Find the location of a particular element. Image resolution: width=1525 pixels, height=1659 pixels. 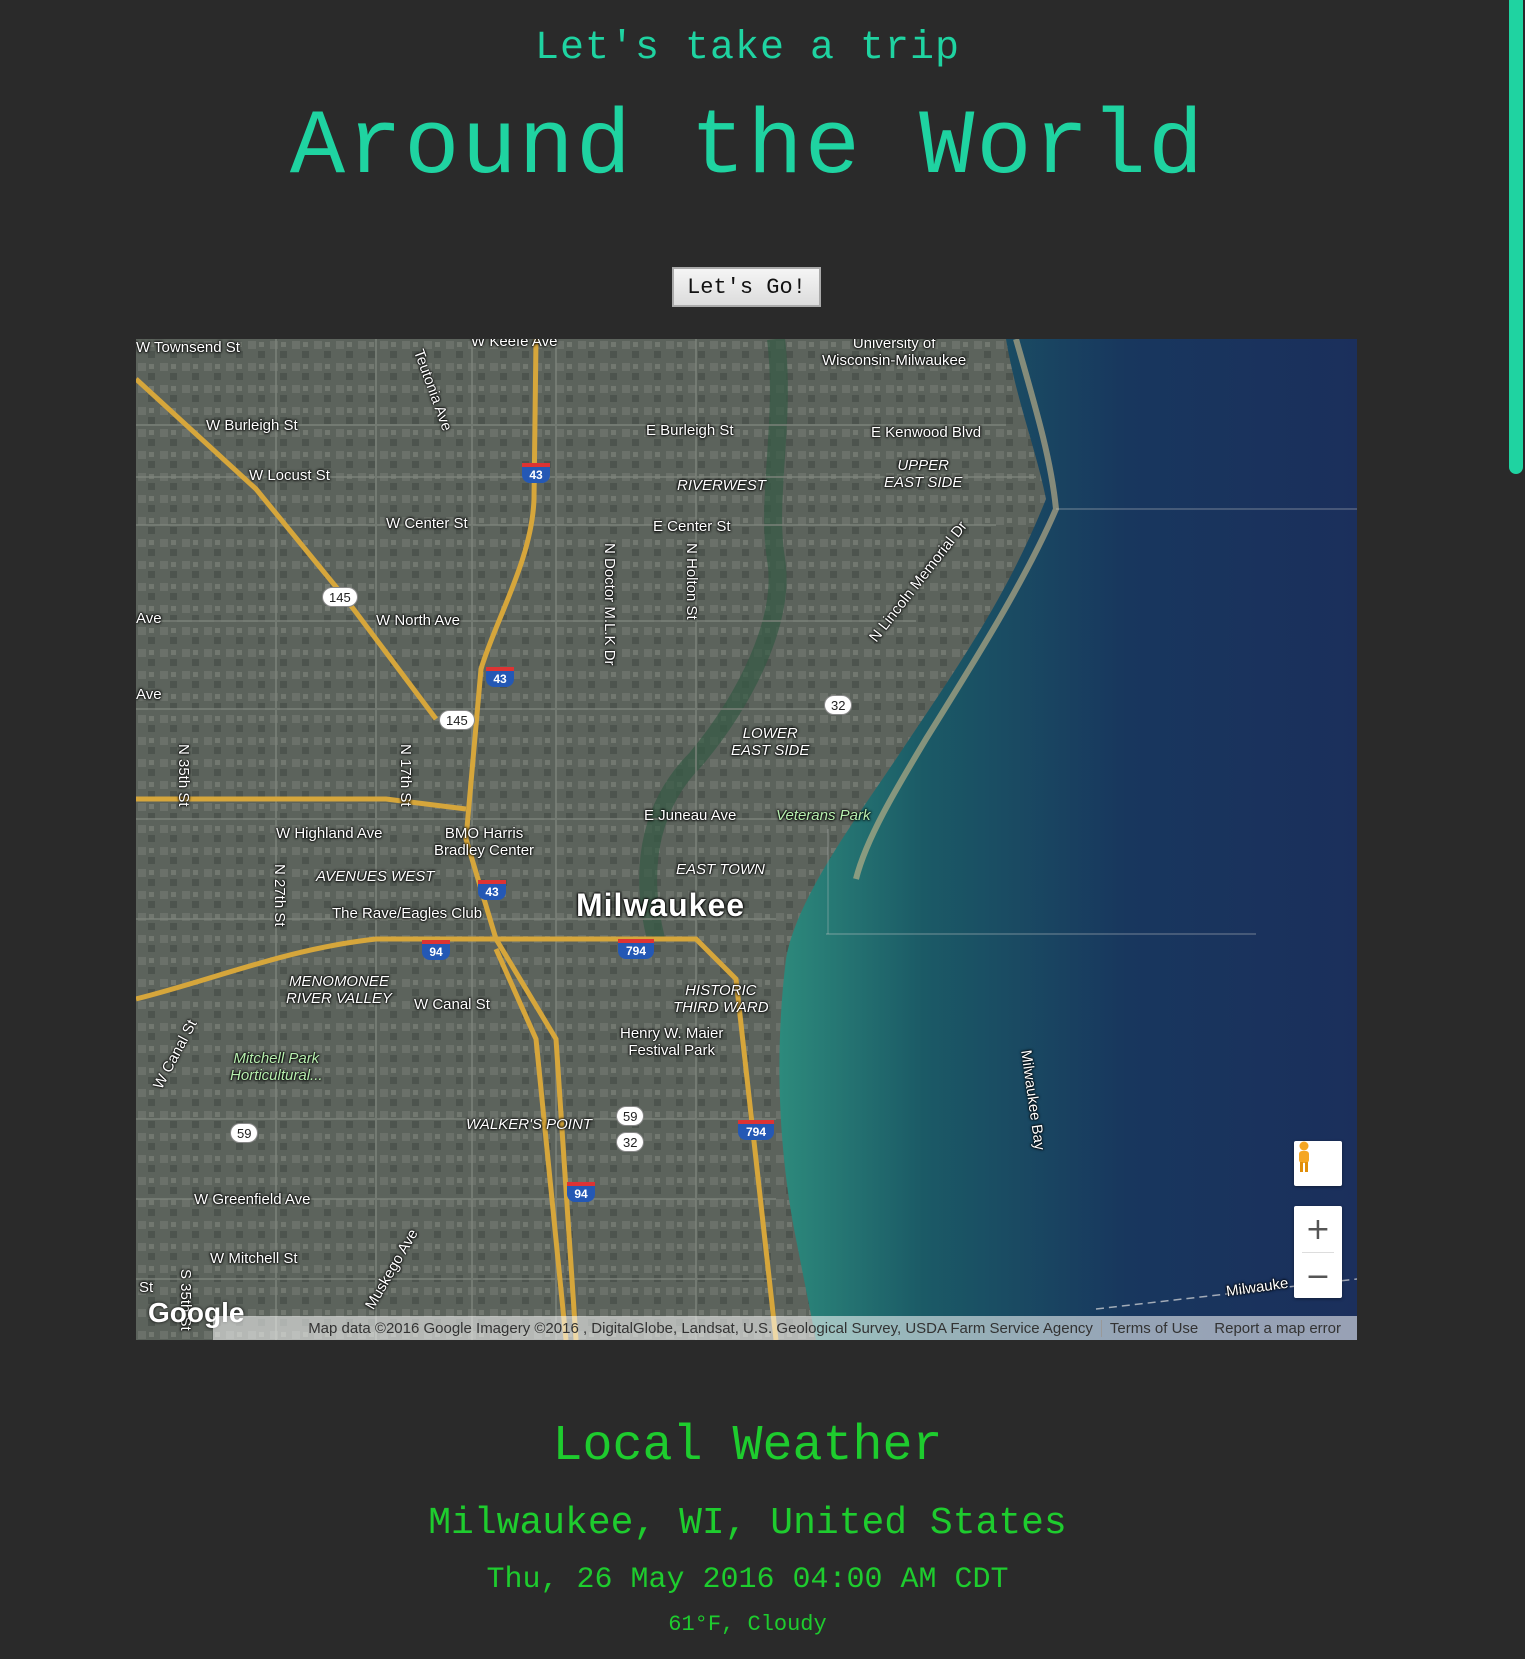

street-label: W Center St is located at coordinates (427, 523).